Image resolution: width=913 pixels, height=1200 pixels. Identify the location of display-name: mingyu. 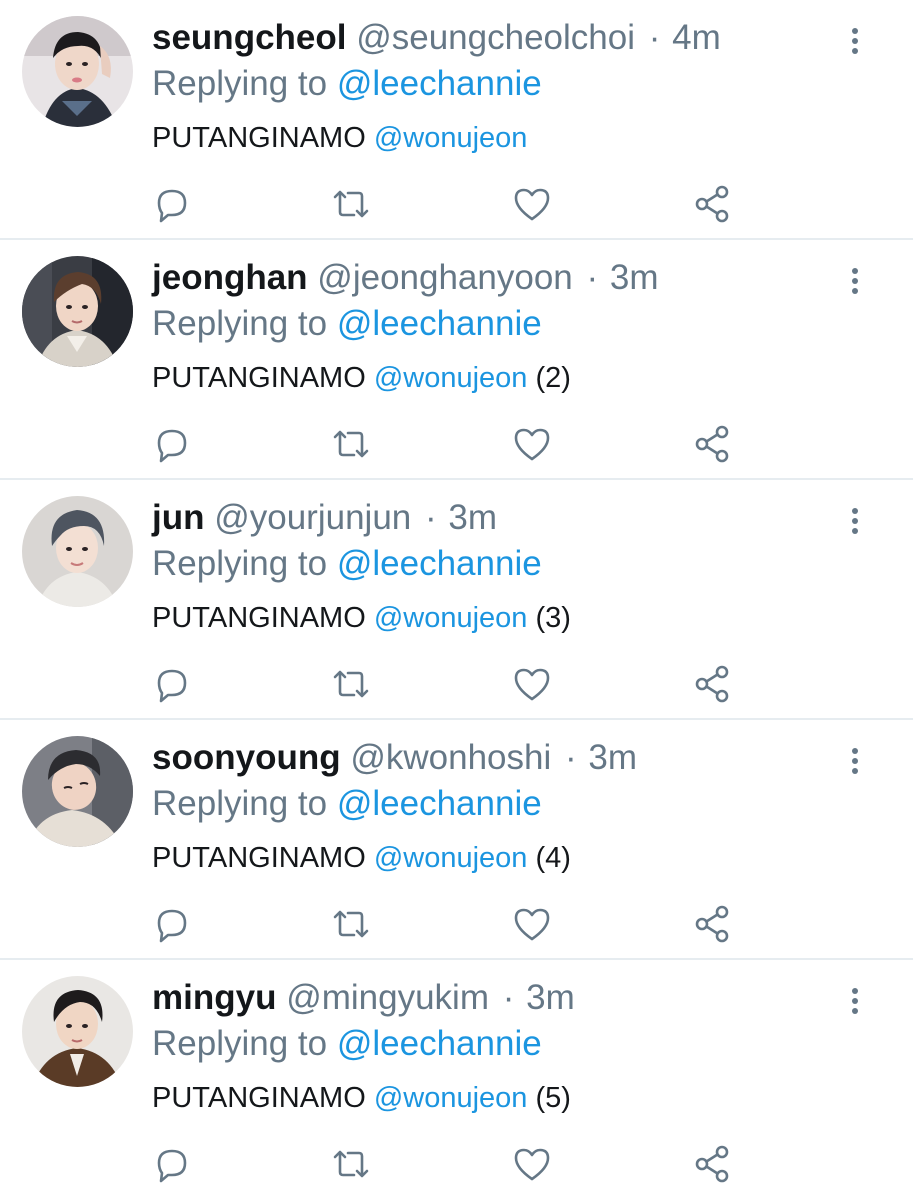
(214, 997).